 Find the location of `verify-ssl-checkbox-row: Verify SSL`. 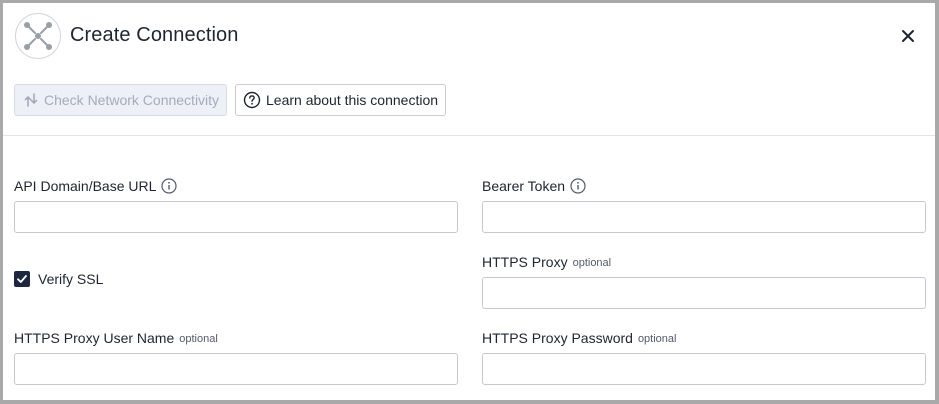

verify-ssl-checkbox-row: Verify SSL is located at coordinates (58, 279).